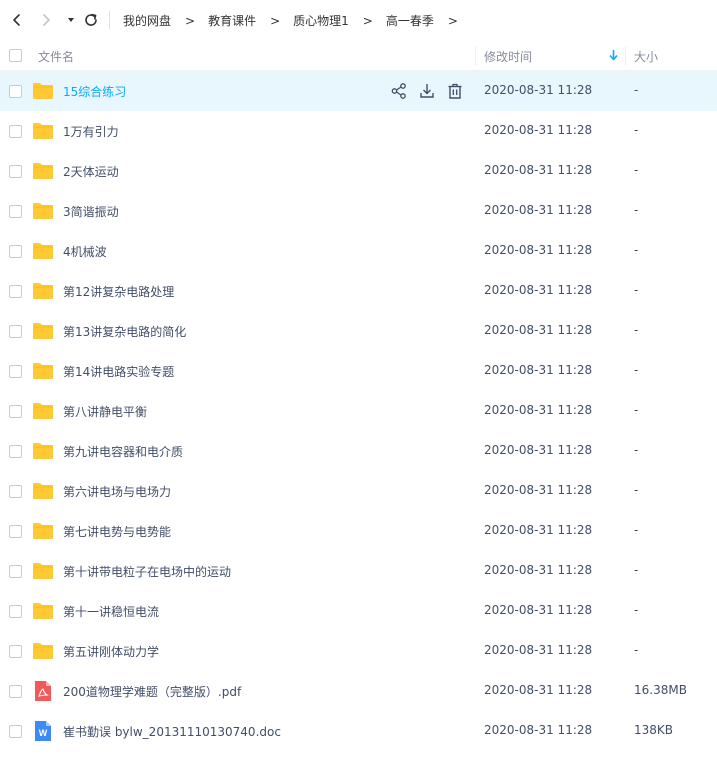 The width and height of the screenshot is (717, 770). I want to click on file-size: 138KB, so click(654, 730).